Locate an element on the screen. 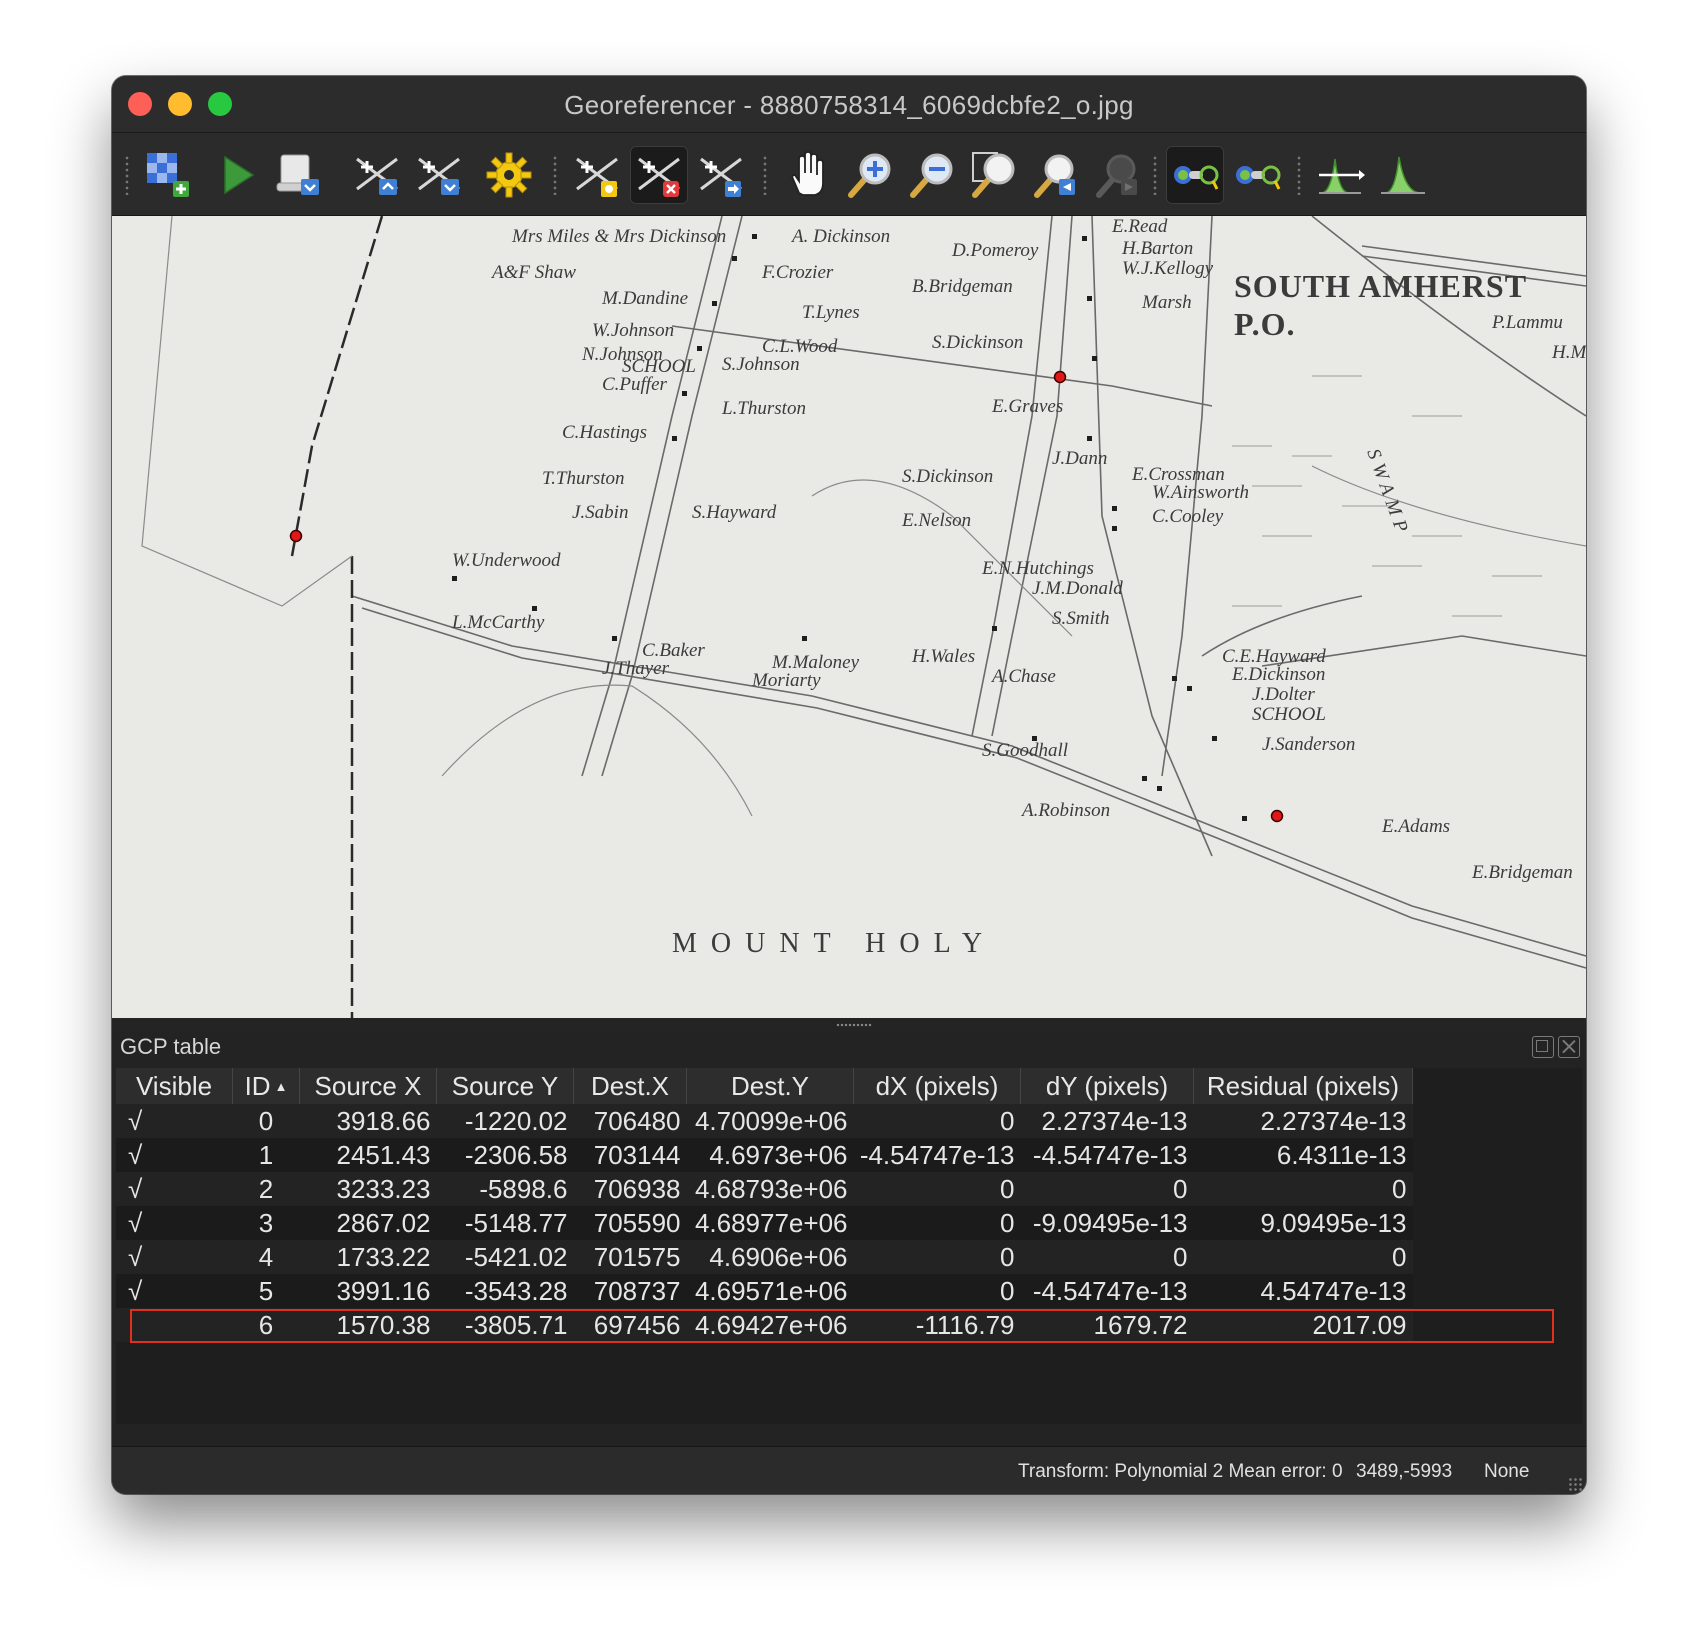  cell-source-x: 1733.22 is located at coordinates (368, 1257).